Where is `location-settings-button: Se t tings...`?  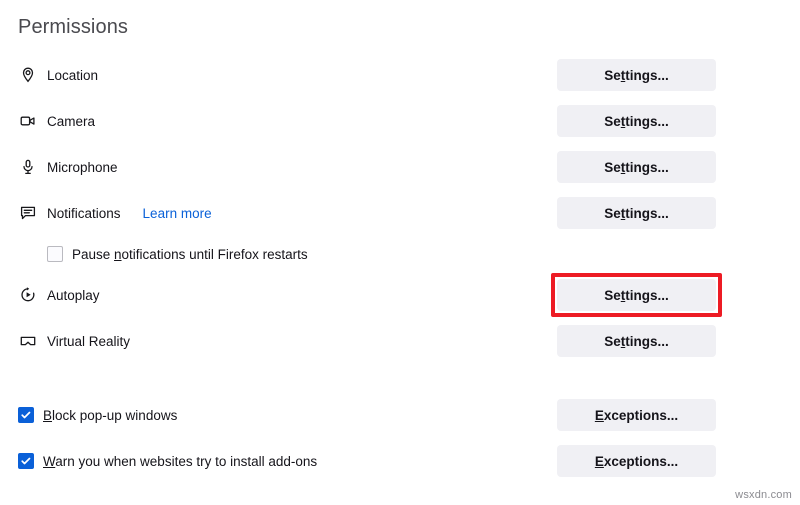 location-settings-button: Se t tings... is located at coordinates (636, 75).